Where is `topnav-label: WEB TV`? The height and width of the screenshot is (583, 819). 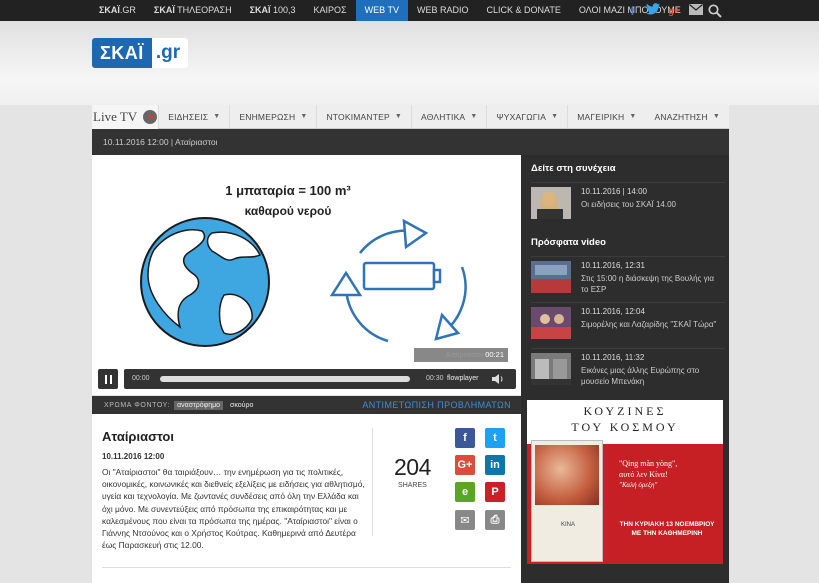 topnav-label: WEB TV is located at coordinates (381, 10).